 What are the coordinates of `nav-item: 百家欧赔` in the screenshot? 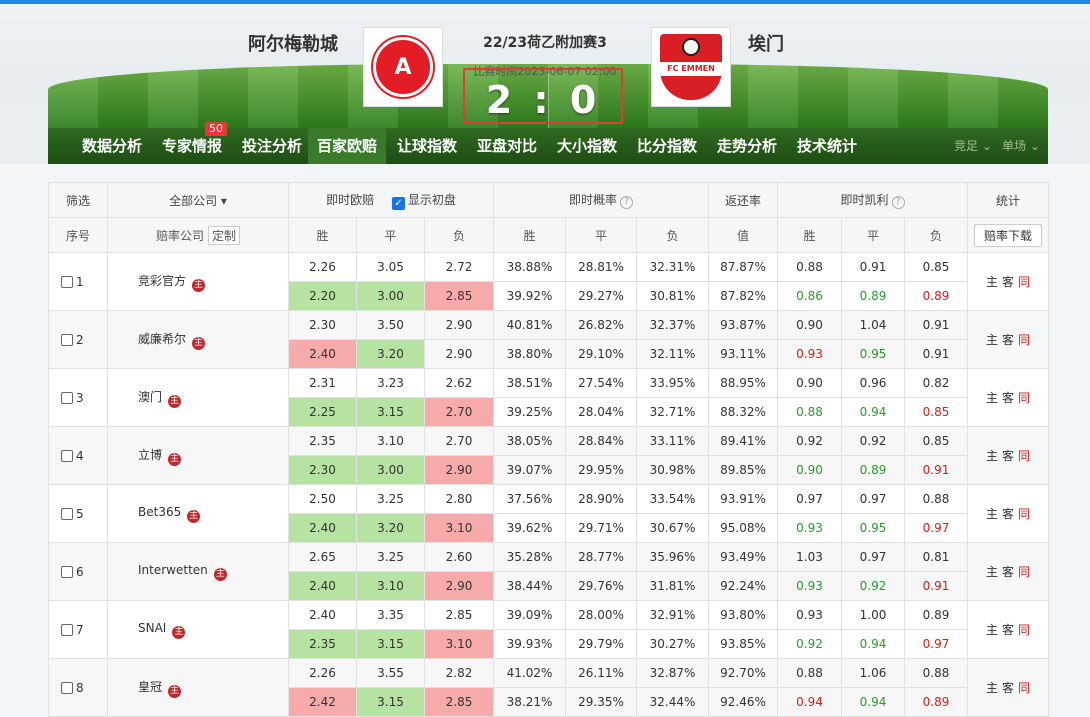 It's located at (347, 146).